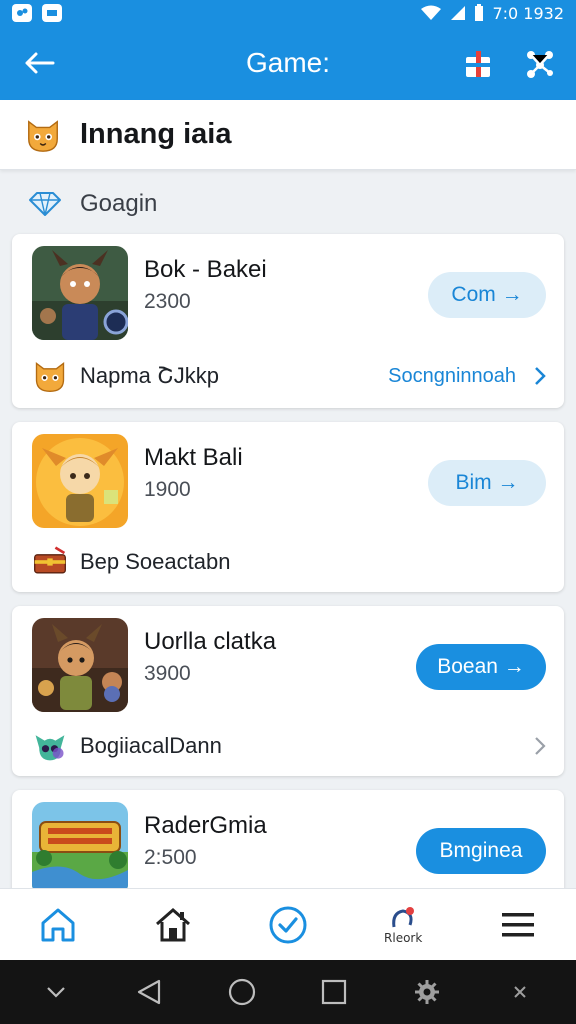 Image resolution: width=576 pixels, height=1024 pixels. Describe the element at coordinates (167, 489) in the screenshot. I see `game-score: 1900` at that location.